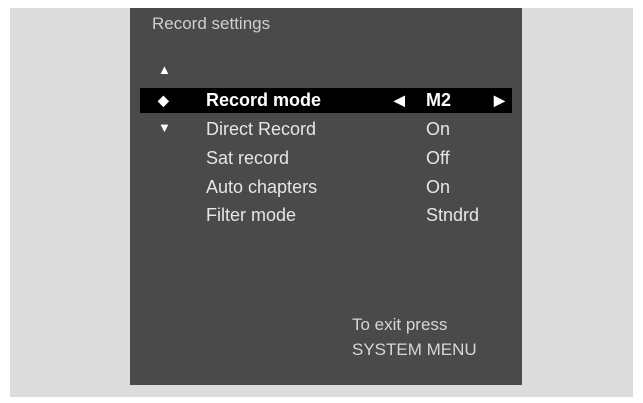 The image size is (643, 403). I want to click on menu-item-value: M2, so click(439, 100).